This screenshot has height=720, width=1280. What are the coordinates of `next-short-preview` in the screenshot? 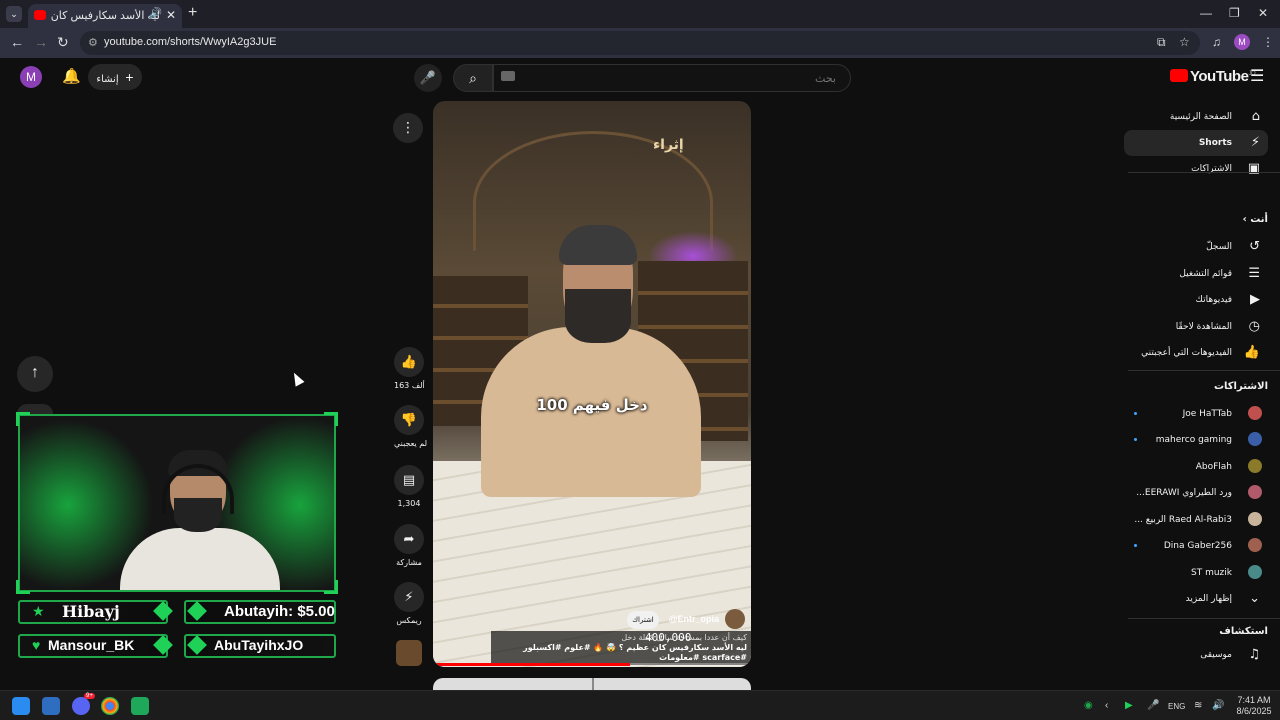 It's located at (592, 684).